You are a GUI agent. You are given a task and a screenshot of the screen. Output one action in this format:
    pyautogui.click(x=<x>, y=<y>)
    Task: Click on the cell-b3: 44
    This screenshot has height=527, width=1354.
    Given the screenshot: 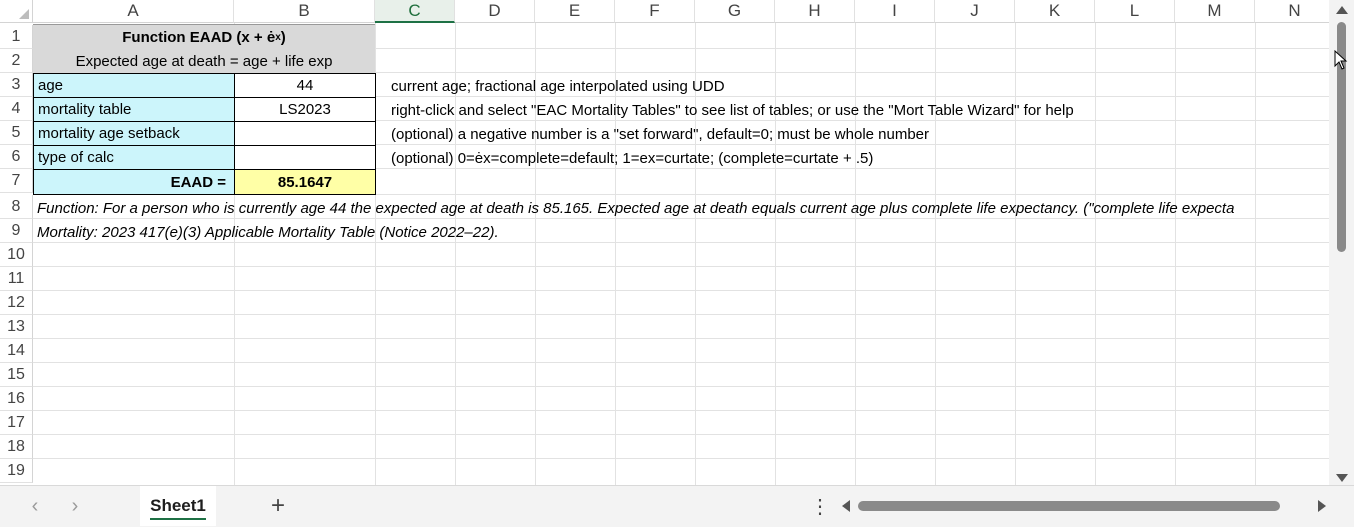 What is the action you would take?
    pyautogui.click(x=305, y=85)
    